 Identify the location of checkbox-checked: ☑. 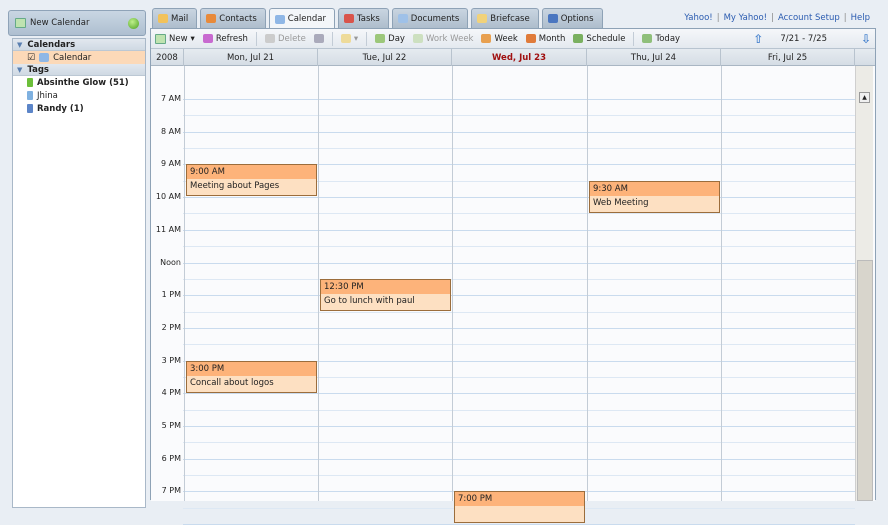
(31, 58).